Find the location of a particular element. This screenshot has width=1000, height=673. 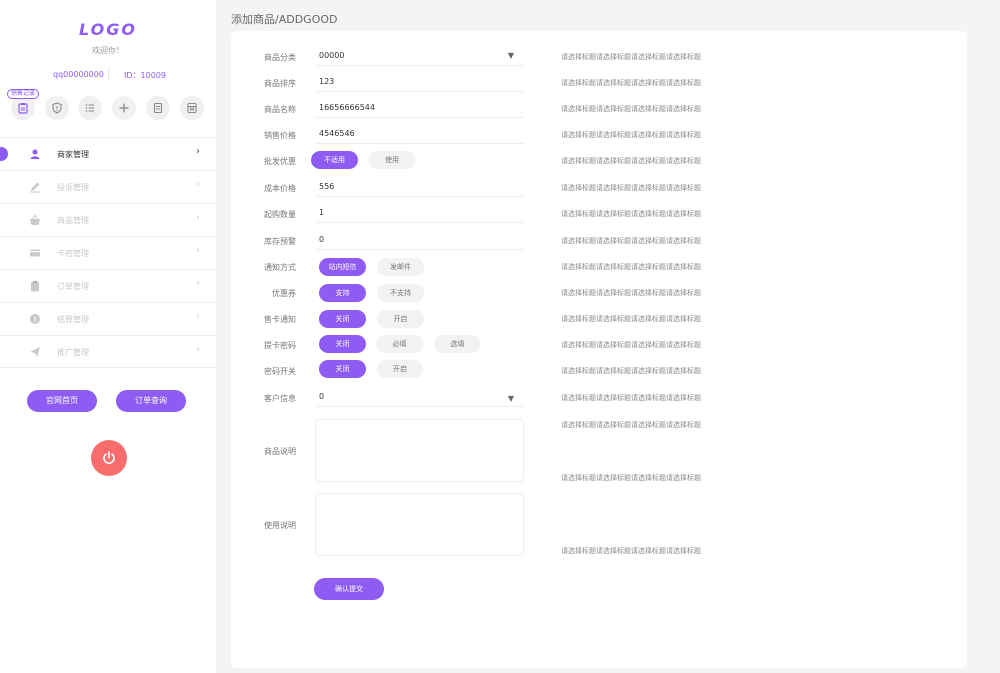

sell-notify-on-option: 开启 is located at coordinates (400, 319).